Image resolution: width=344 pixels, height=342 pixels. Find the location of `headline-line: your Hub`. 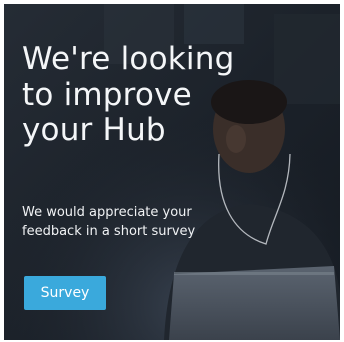

headline-line: your Hub is located at coordinates (94, 130).